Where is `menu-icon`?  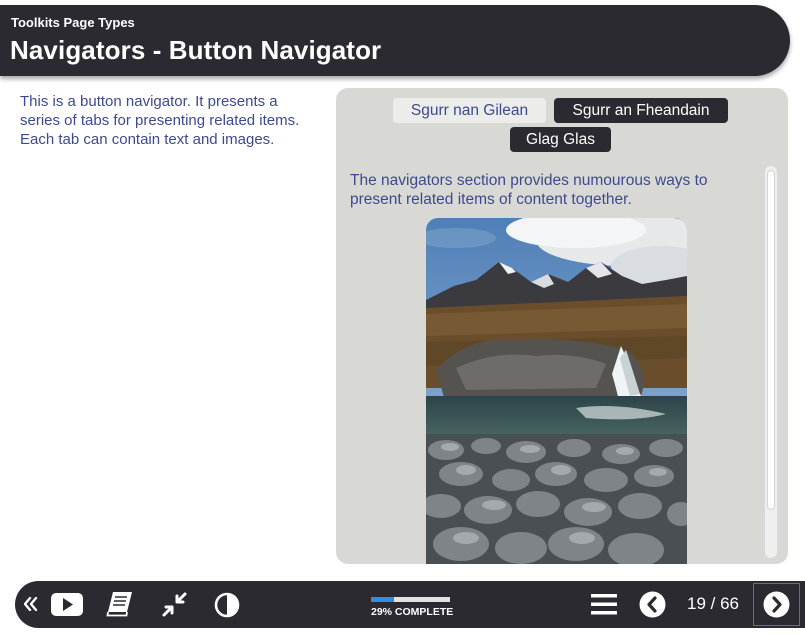 menu-icon is located at coordinates (604, 604).